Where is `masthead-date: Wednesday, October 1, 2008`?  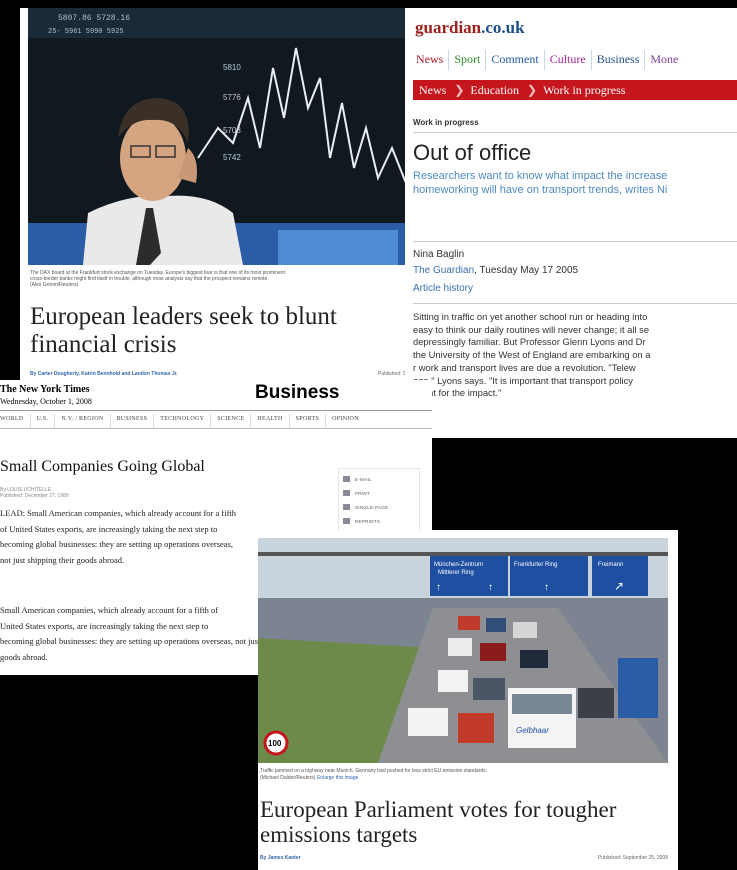 masthead-date: Wednesday, October 1, 2008 is located at coordinates (46, 401).